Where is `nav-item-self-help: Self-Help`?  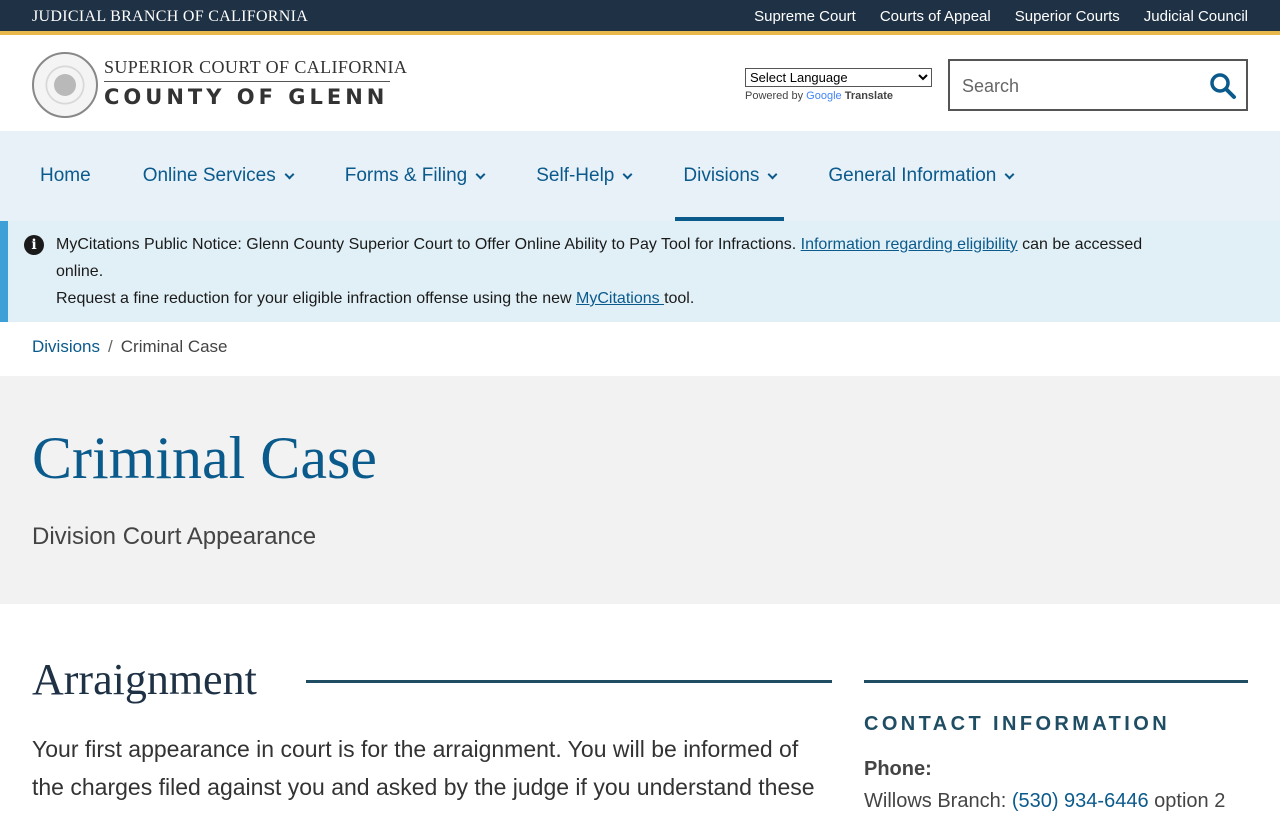 nav-item-self-help: Self-Help is located at coordinates (583, 176).